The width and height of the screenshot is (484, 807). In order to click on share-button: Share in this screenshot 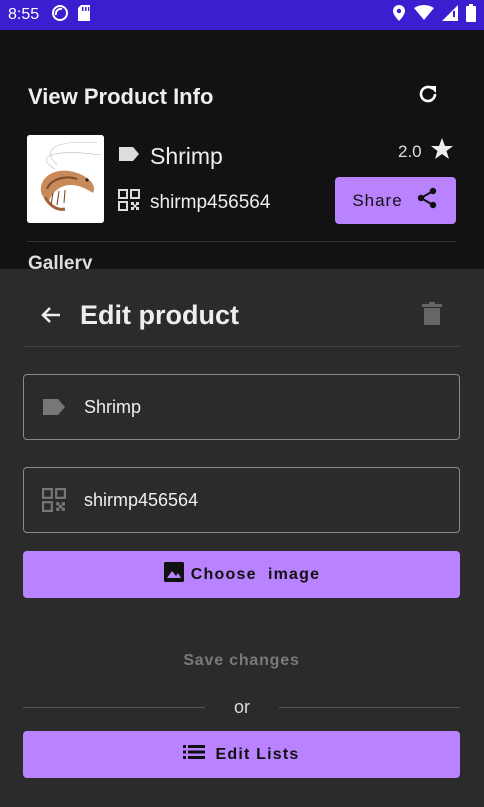, I will do `click(395, 200)`.